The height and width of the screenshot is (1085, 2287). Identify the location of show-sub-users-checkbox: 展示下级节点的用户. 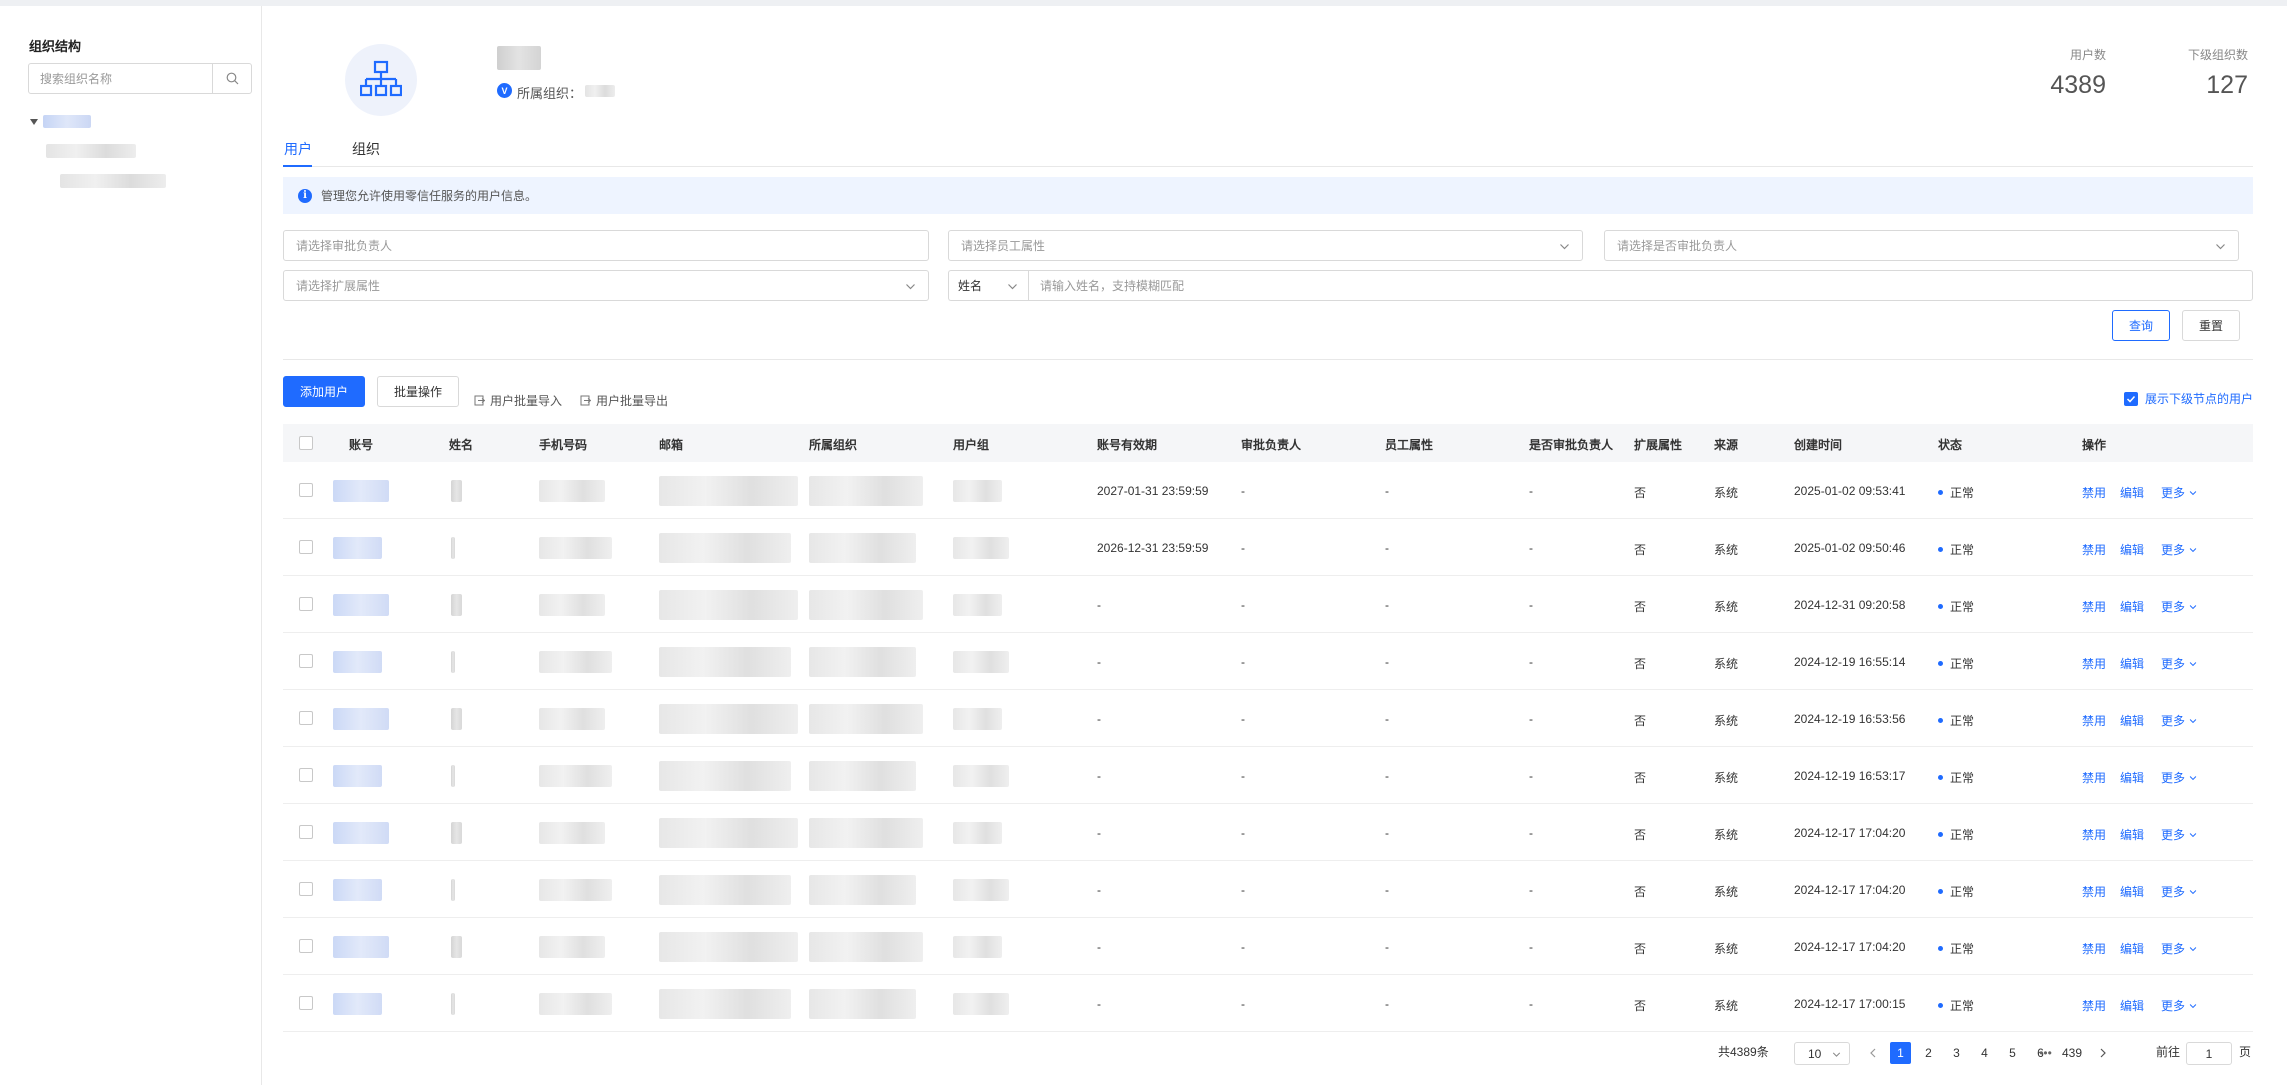
(2188, 398).